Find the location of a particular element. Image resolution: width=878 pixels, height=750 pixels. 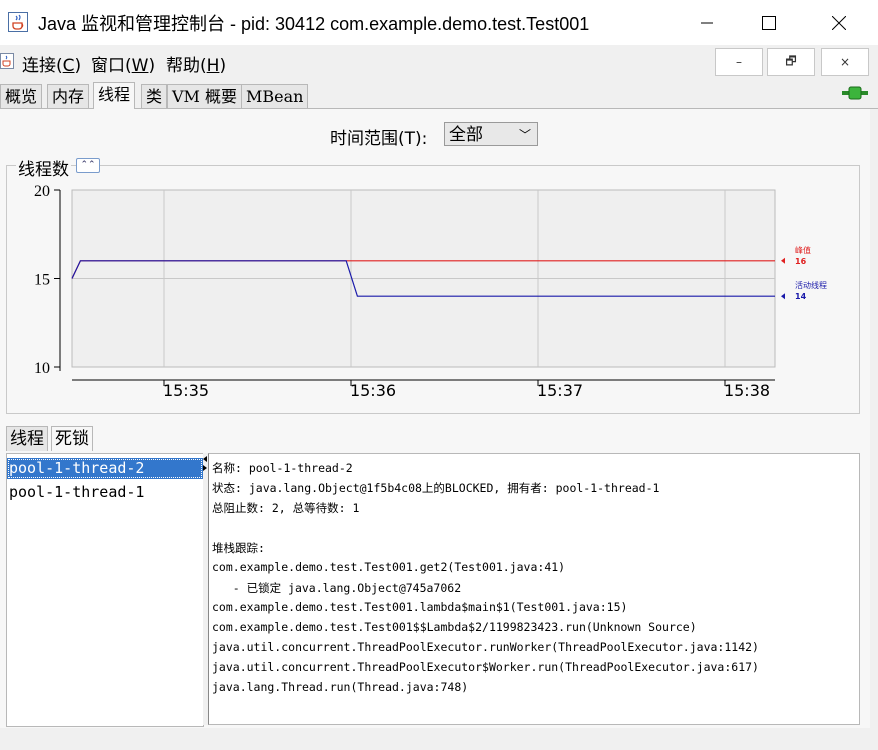

legend-value: 16 is located at coordinates (801, 261).